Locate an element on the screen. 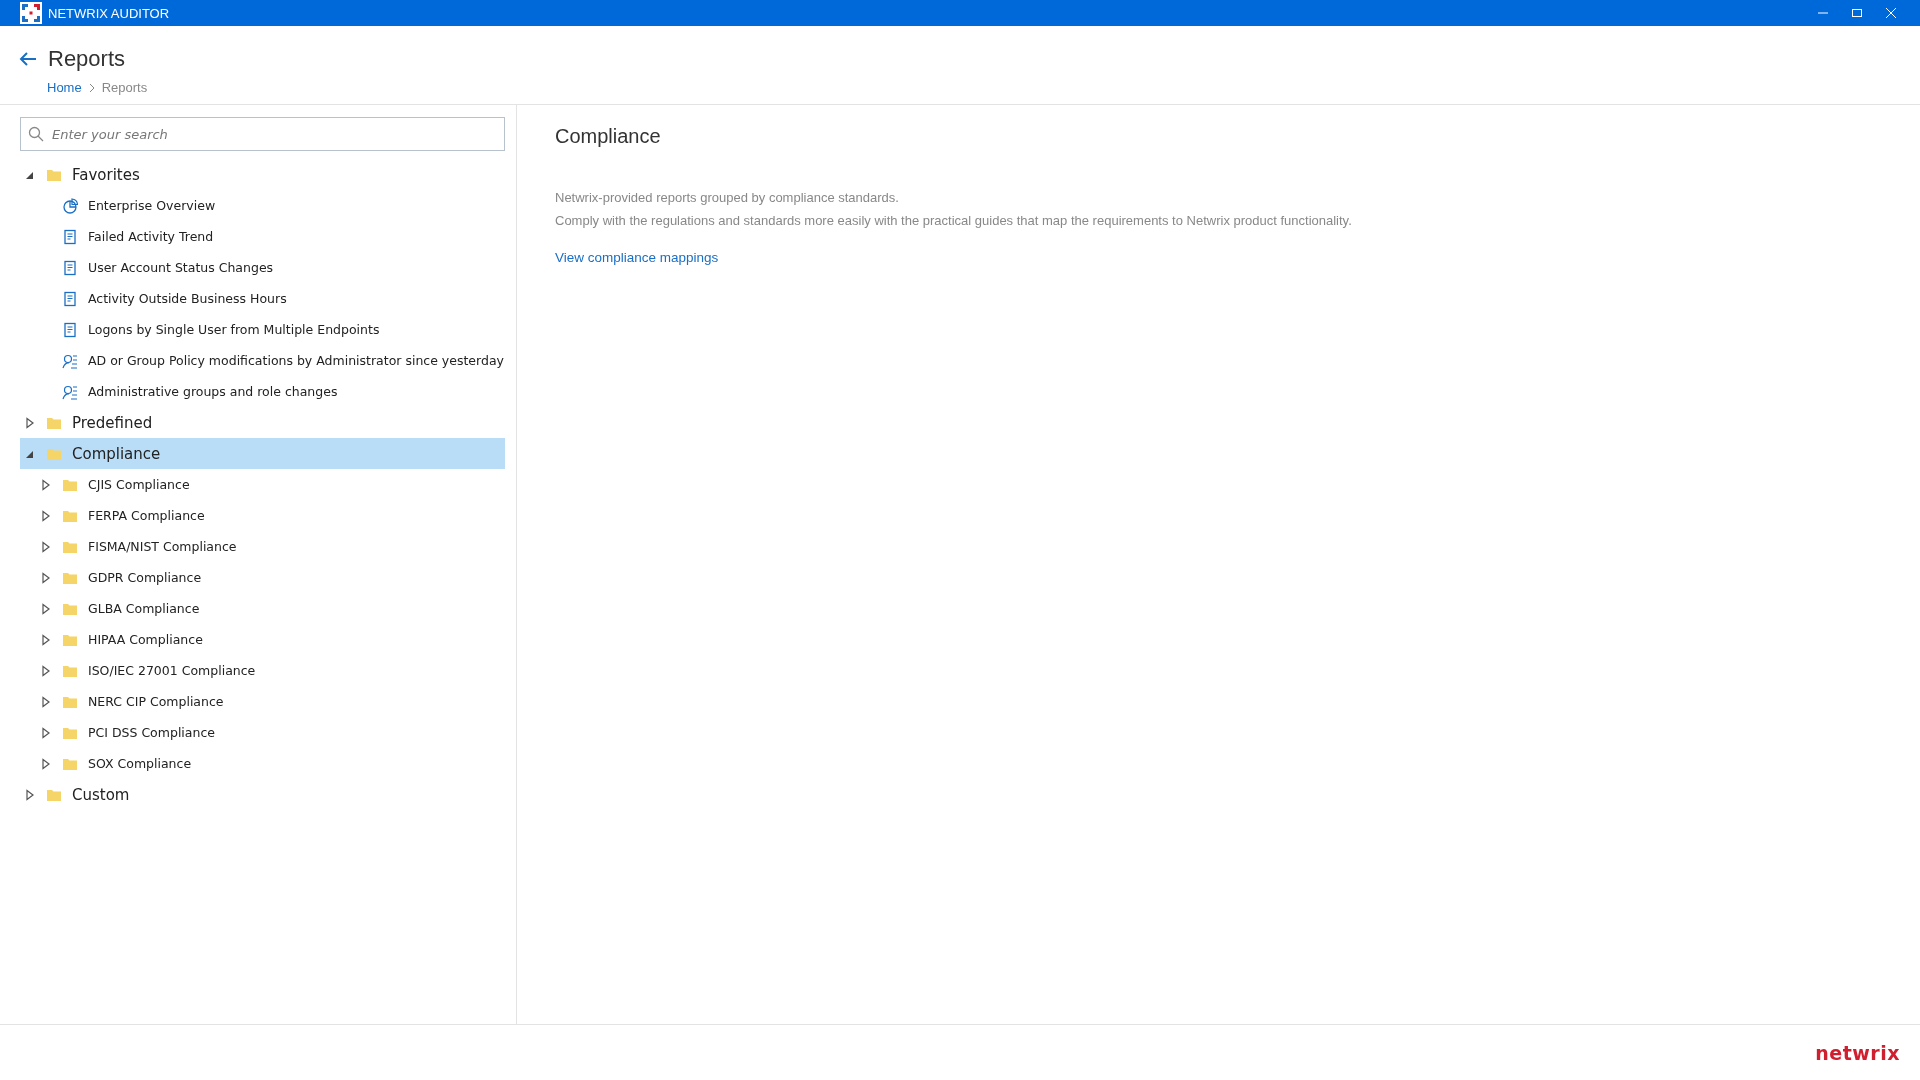  tree-item: Activity Outside Business Hours is located at coordinates (262, 298).